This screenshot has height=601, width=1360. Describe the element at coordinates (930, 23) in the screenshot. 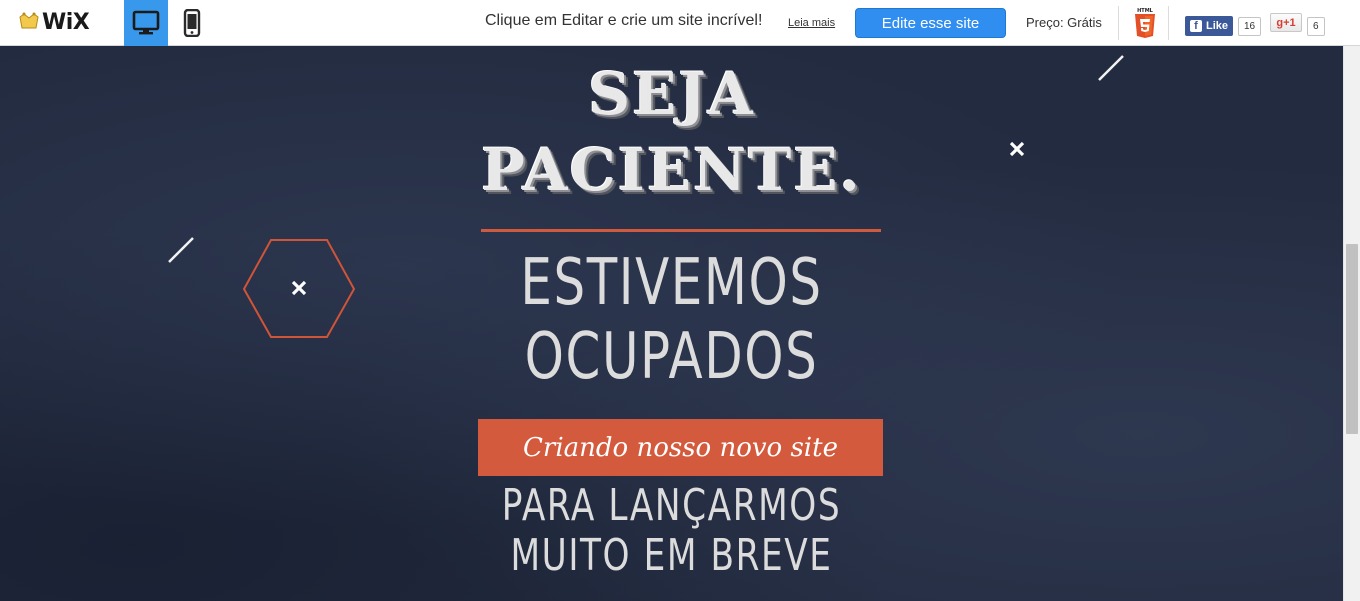

I see `edit-site-button: Edite esse site` at that location.